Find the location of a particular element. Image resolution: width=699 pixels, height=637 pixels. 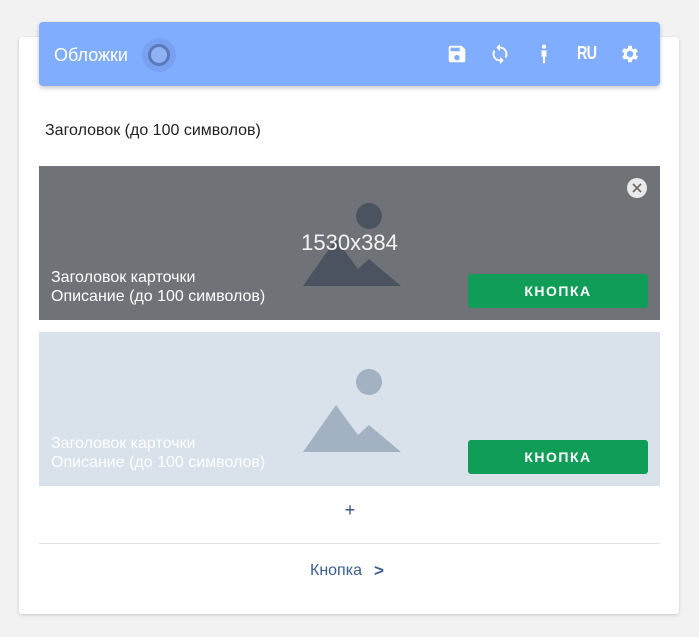

page-heading: Заголовок (до 100 символов) is located at coordinates (153, 131).